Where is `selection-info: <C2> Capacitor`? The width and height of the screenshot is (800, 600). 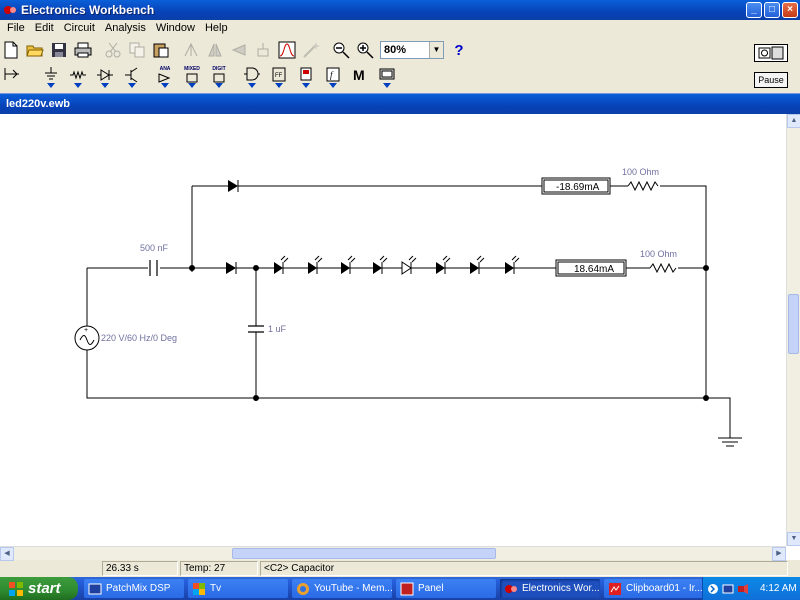
selection-info: <C2> Capacitor is located at coordinates (524, 568).